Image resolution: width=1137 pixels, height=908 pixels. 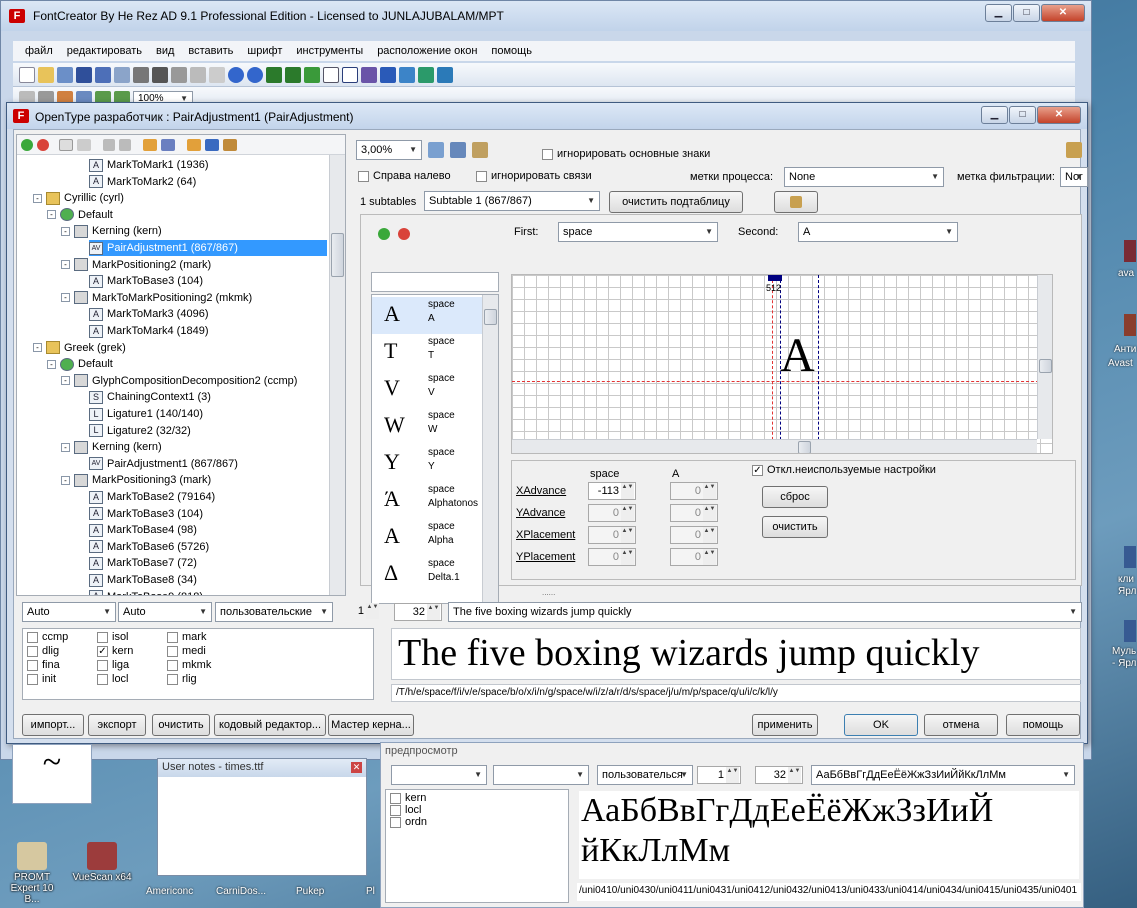 What do you see at coordinates (1063, 13) in the screenshot?
I see `close-button: ✕` at bounding box center [1063, 13].